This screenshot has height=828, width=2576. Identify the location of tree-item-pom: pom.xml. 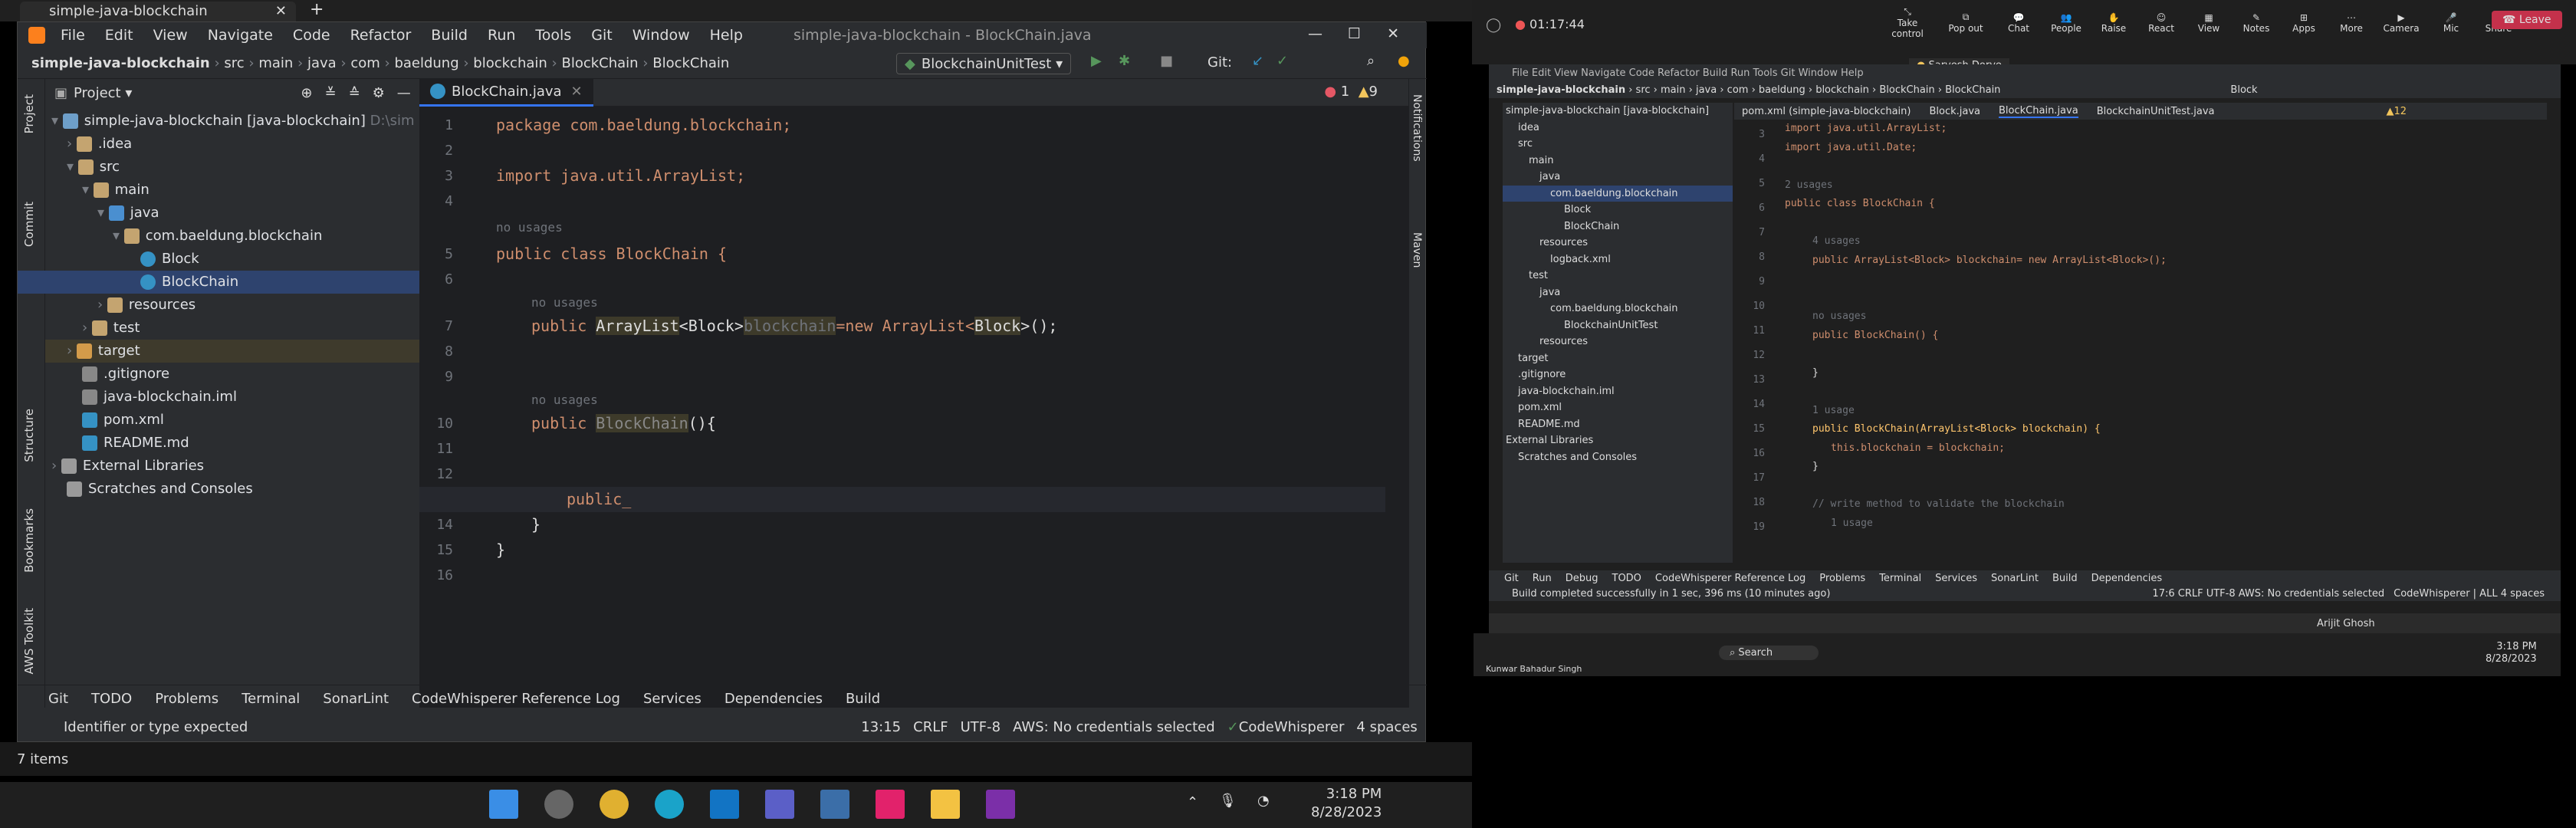
(232, 421).